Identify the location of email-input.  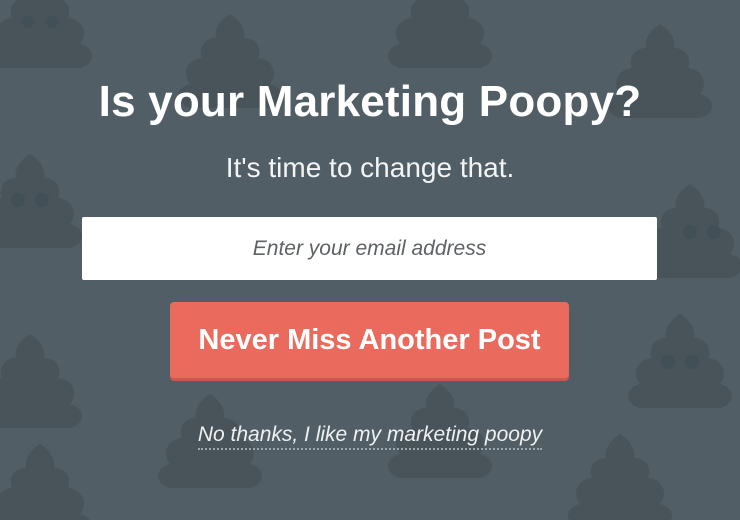
(369, 248).